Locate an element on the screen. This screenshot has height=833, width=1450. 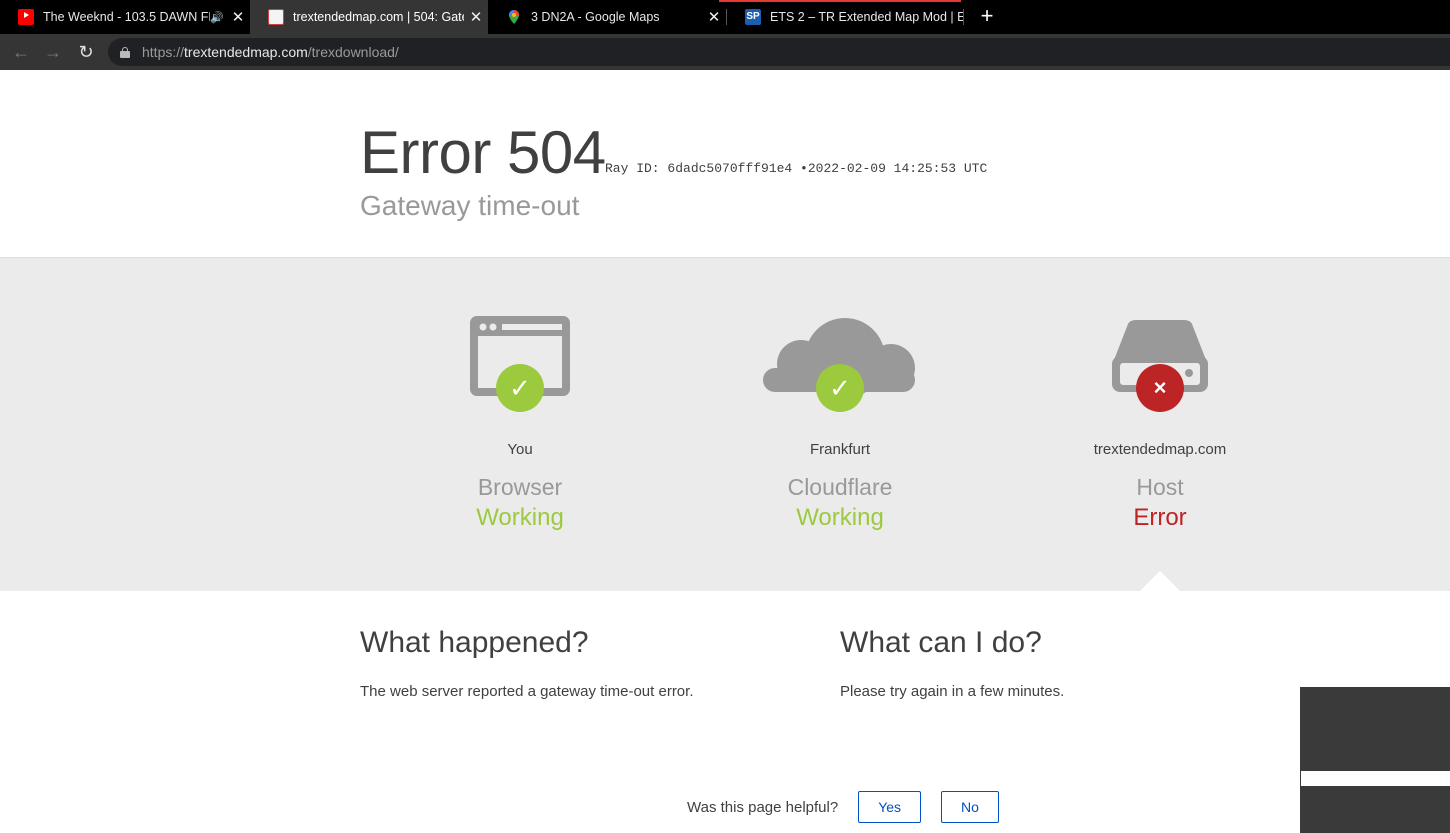
sp-favicon-icon: SP is located at coordinates (753, 17).